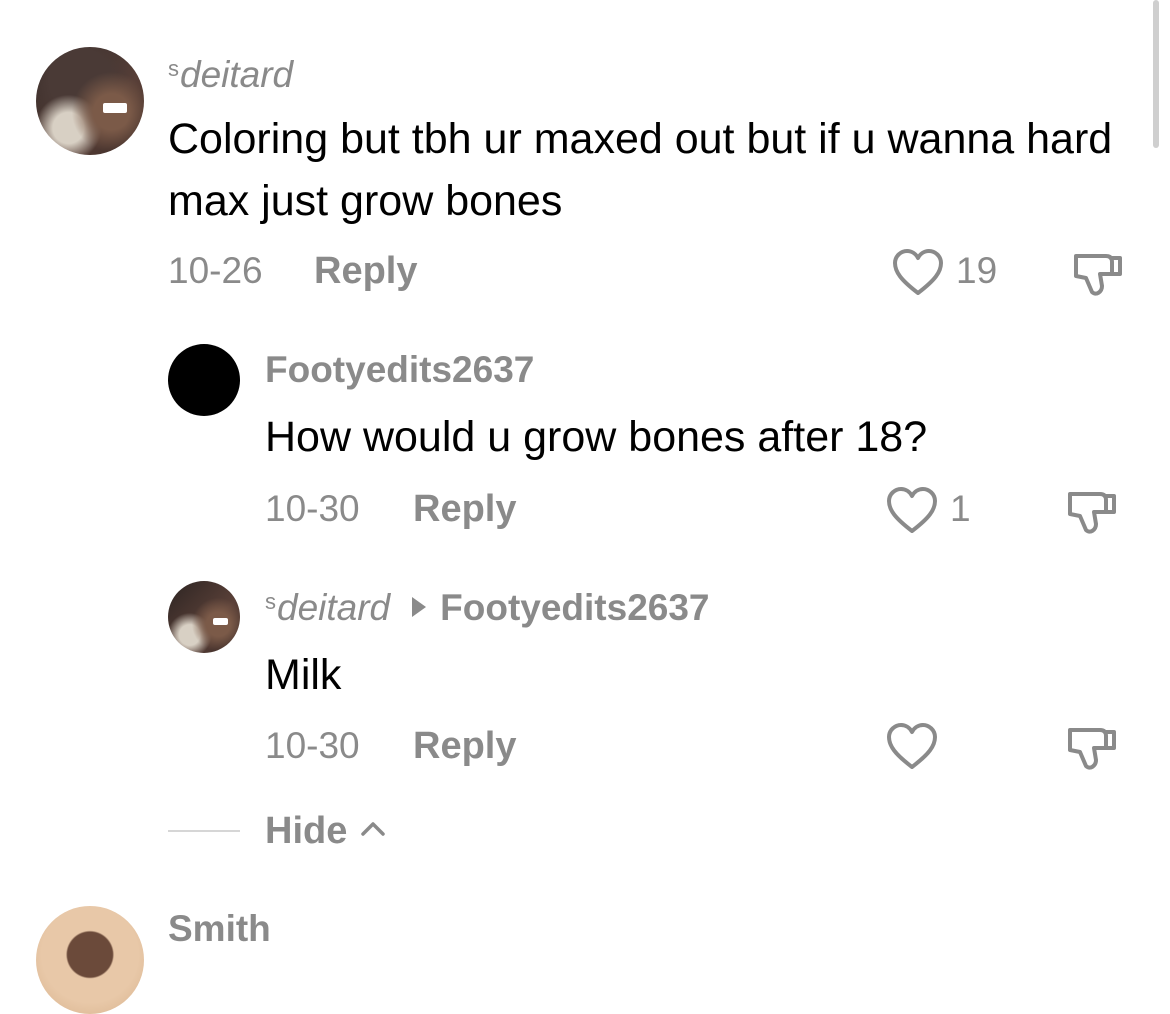 This screenshot has height=1014, width=1170. Describe the element at coordinates (596, 437) in the screenshot. I see `comment-text: How would u grow bones after 18?` at that location.